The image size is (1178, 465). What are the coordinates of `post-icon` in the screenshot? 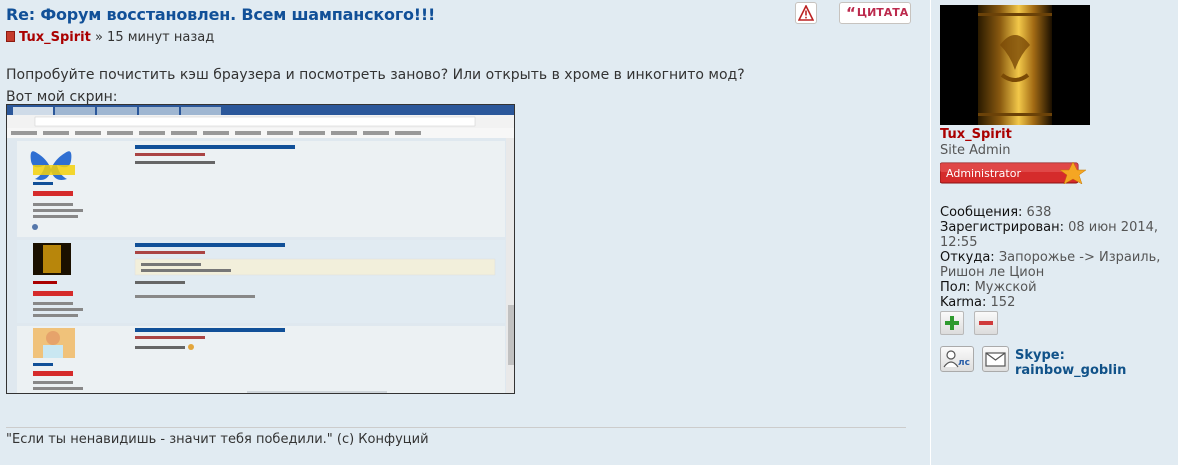 It's located at (10, 36).